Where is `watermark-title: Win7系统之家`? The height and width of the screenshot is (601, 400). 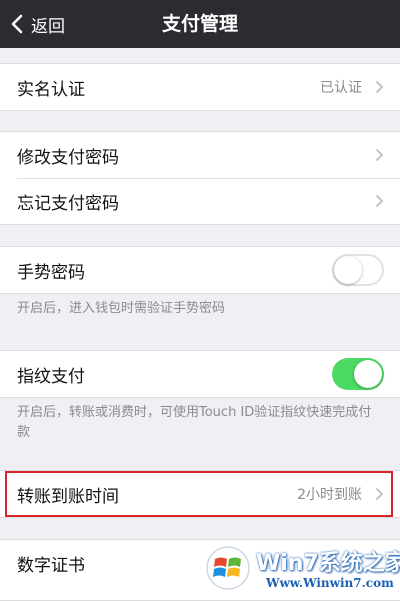
watermark-title: Win7系统之家 is located at coordinates (328, 563).